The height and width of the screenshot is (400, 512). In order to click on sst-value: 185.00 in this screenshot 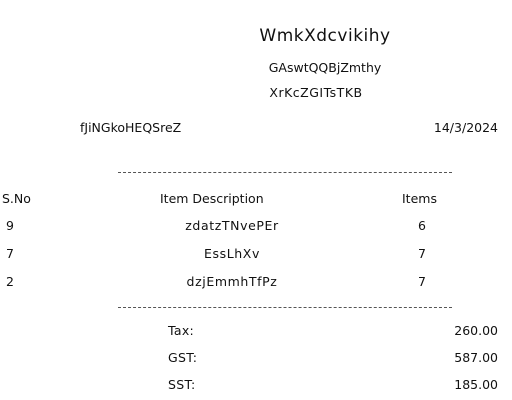, I will do `click(476, 384)`.